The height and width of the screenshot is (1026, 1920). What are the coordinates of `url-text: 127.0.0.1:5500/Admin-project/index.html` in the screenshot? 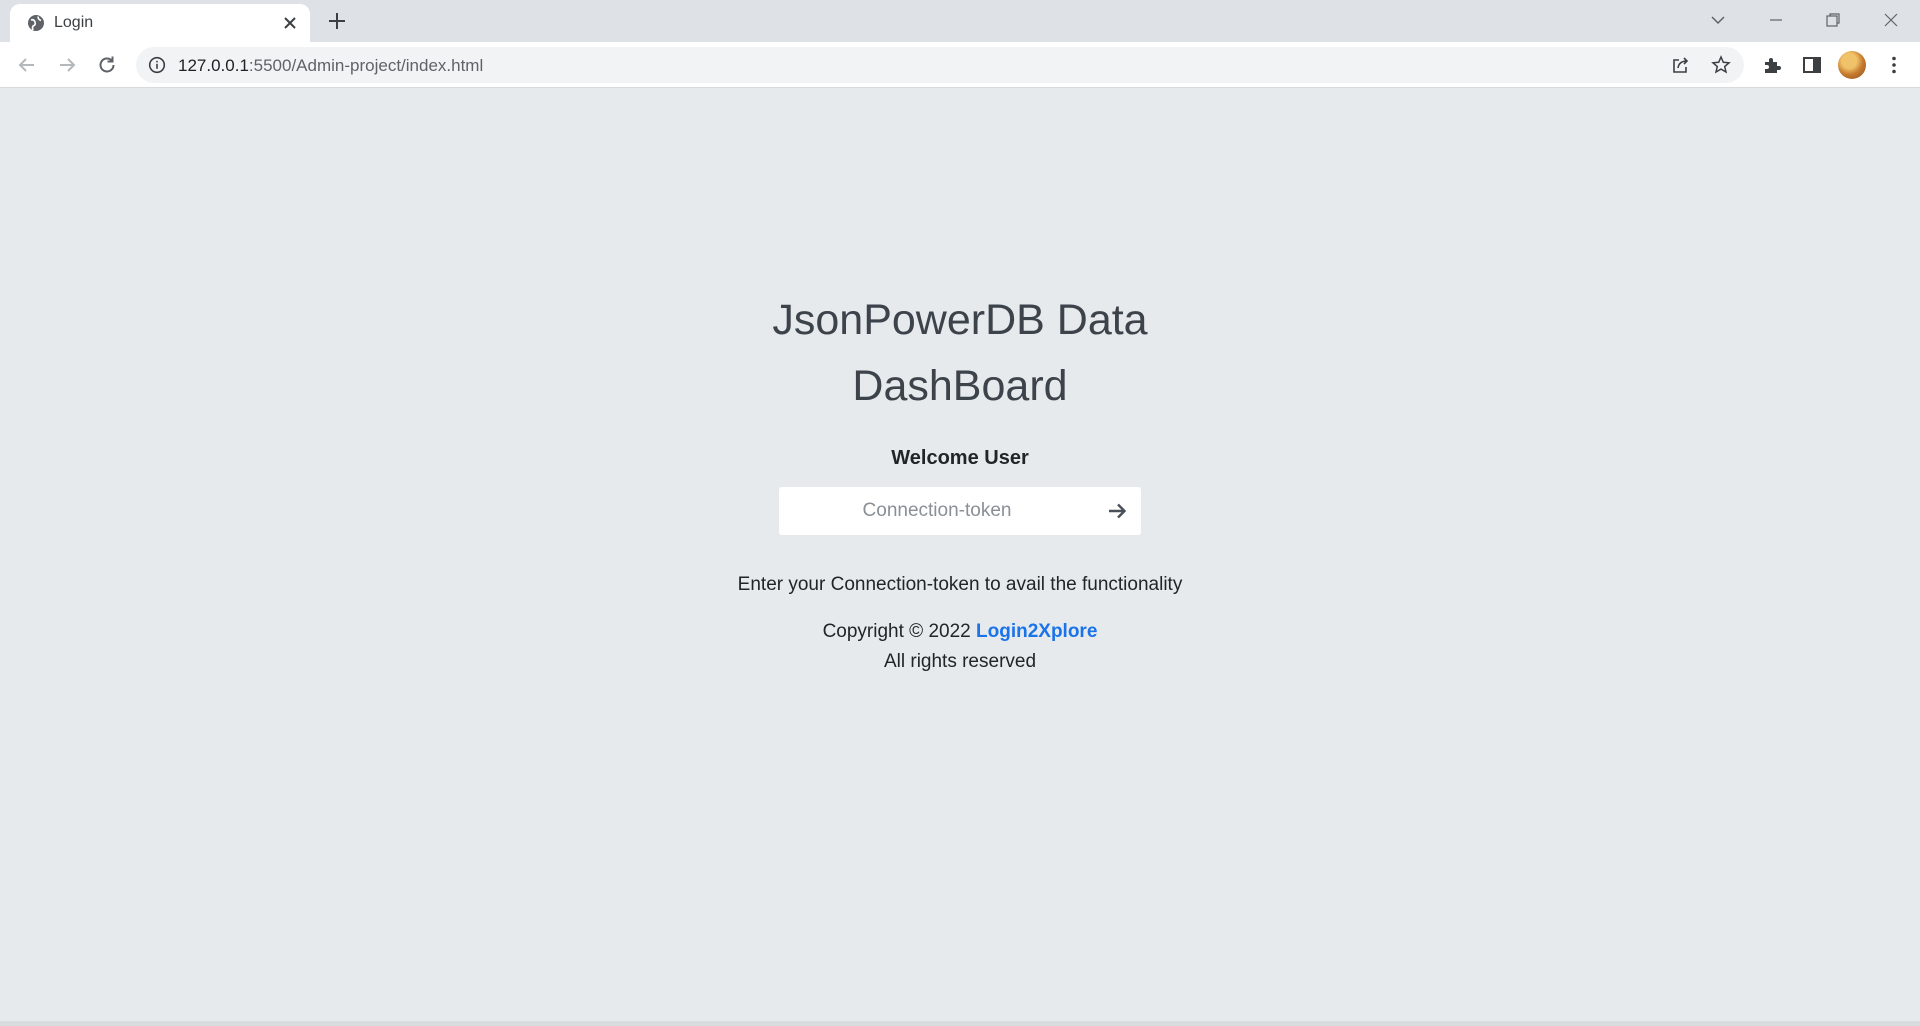 It's located at (330, 66).